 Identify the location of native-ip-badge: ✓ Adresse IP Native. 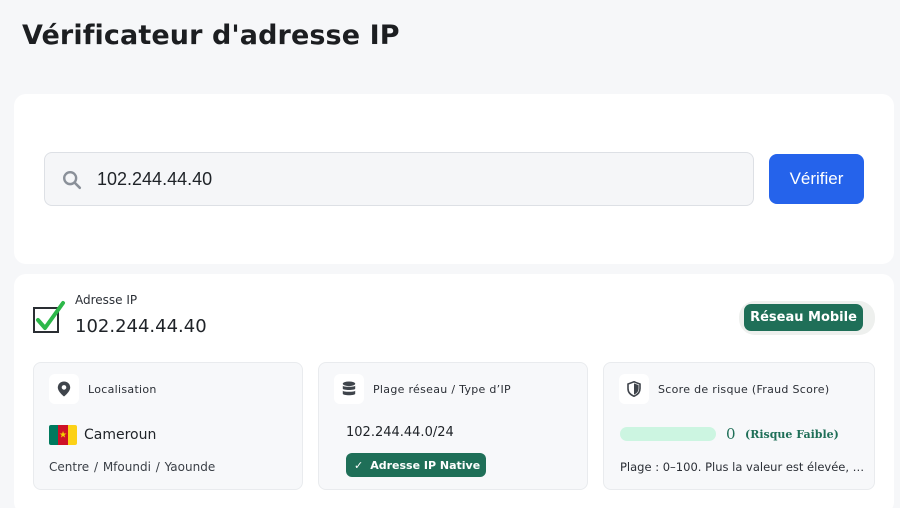
(416, 465).